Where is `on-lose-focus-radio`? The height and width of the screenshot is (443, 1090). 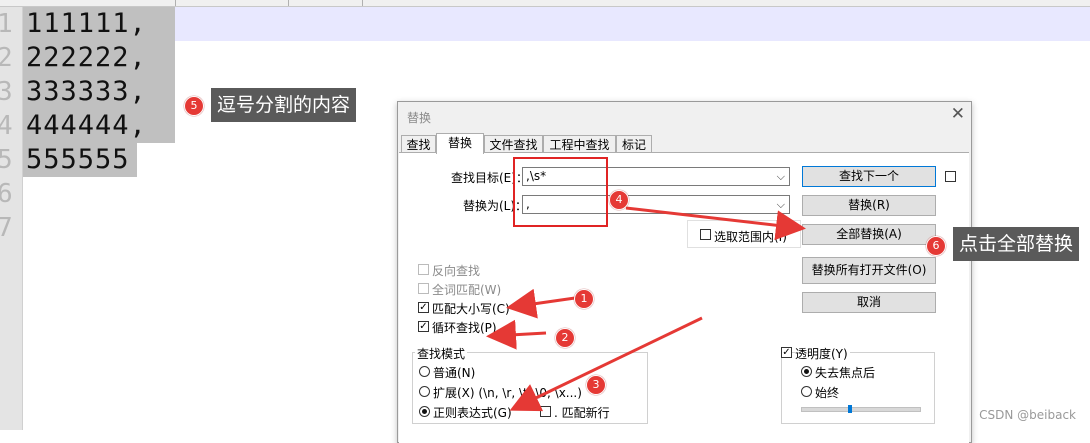 on-lose-focus-radio is located at coordinates (806, 371).